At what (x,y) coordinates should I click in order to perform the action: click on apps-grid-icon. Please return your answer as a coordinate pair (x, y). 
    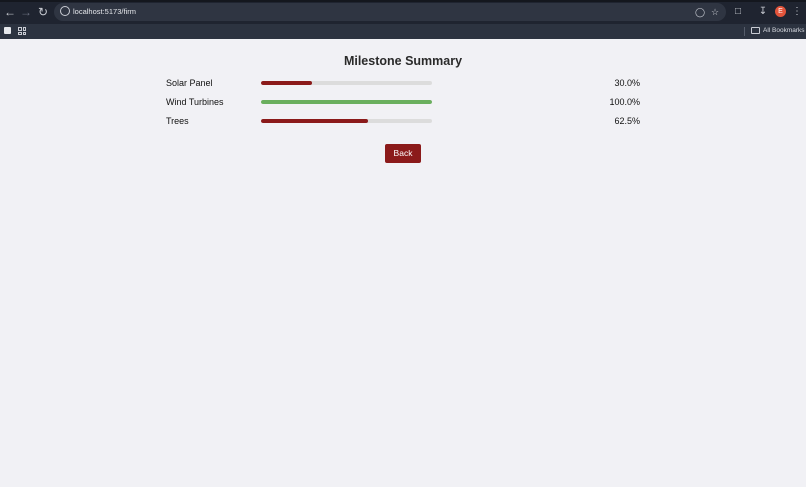
    Looking at the image, I should click on (22, 31).